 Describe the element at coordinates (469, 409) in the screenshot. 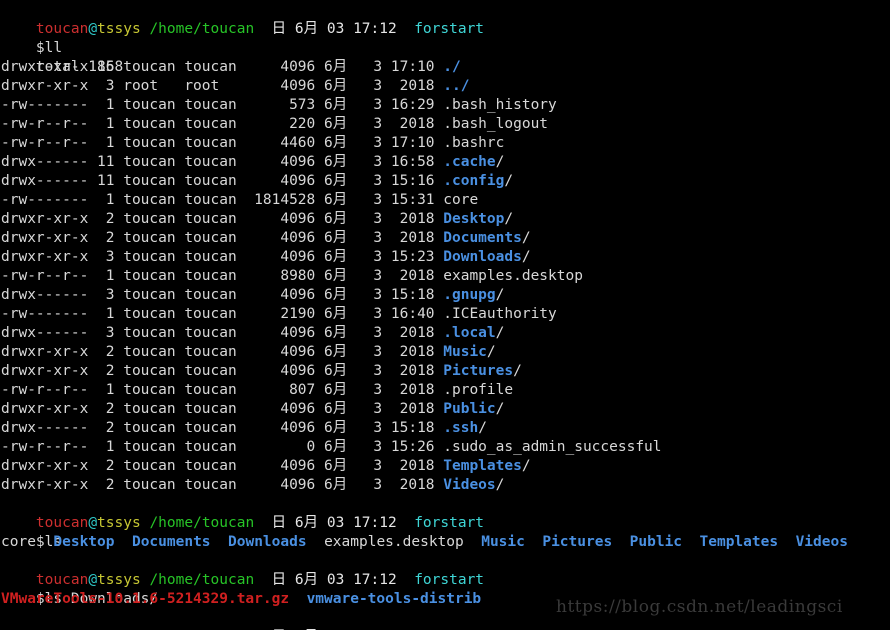

I see `listing-row-name: Public` at that location.